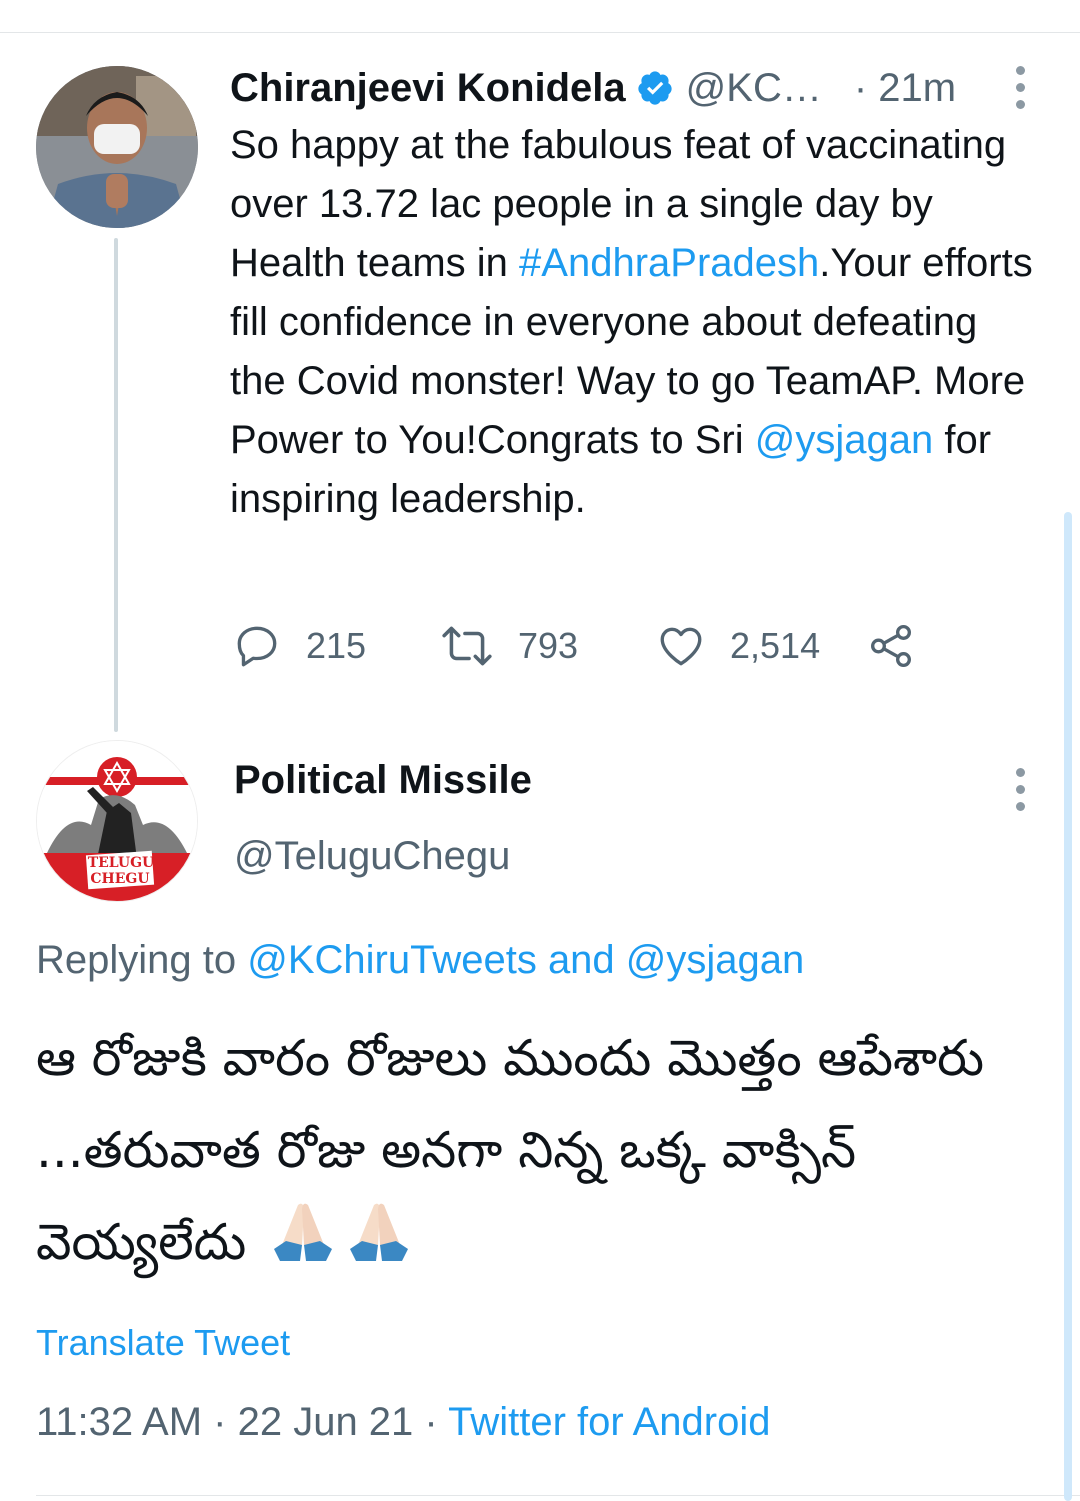  What do you see at coordinates (525, 960) in the screenshot?
I see `replying-to-links: @KChiruTweets and @ysjagan` at bounding box center [525, 960].